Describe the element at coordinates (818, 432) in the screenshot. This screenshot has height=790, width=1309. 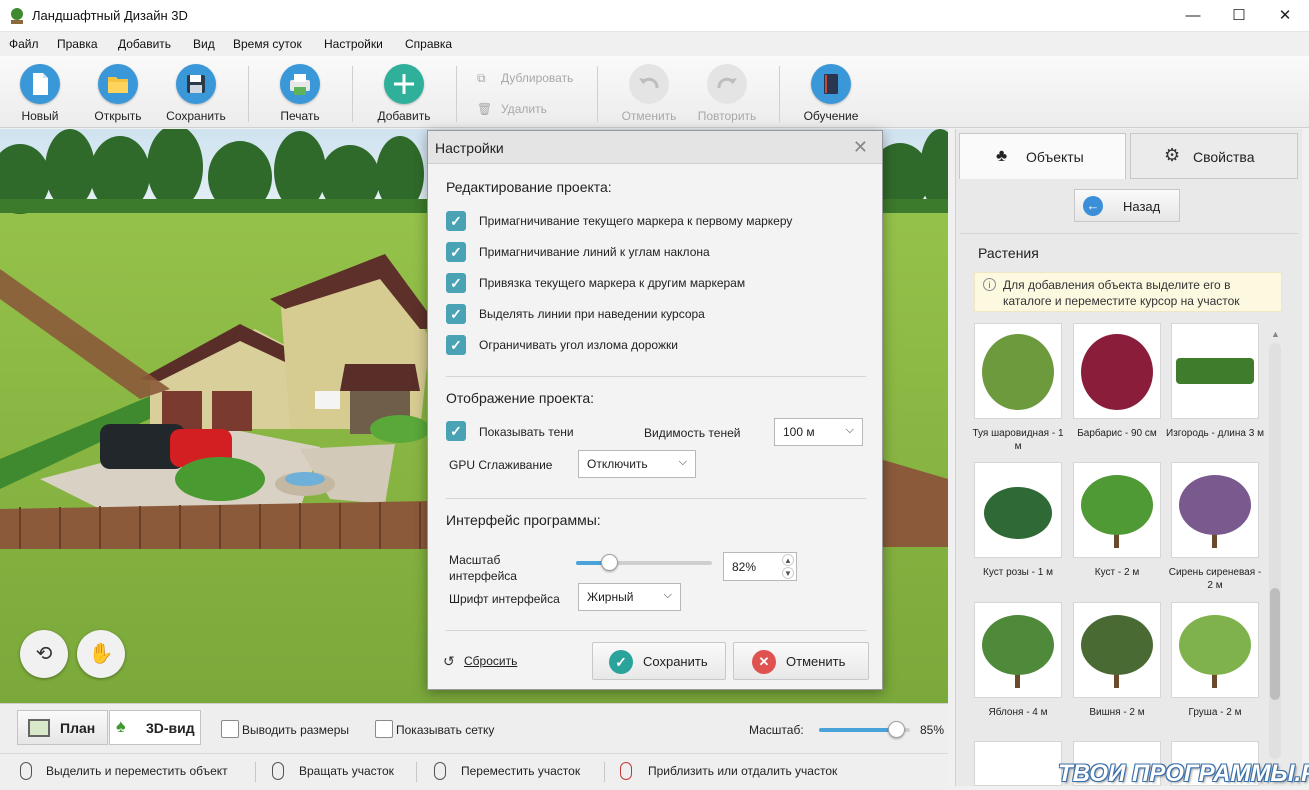
I see `shadow-visibility-select: 100 м ⌵` at that location.